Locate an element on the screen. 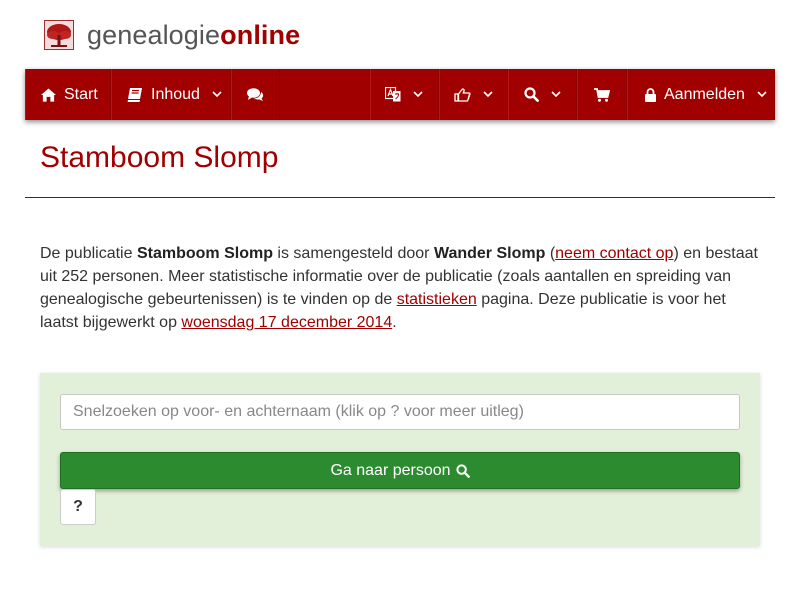  search-help-label: ? is located at coordinates (78, 506).